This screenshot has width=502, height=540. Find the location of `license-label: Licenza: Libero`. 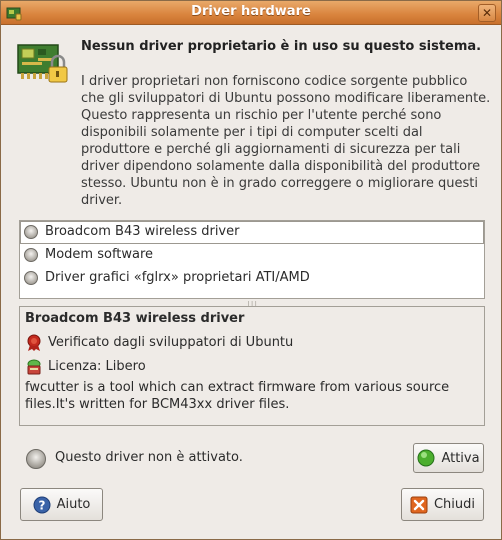

license-label: Licenza: Libero is located at coordinates (97, 366).